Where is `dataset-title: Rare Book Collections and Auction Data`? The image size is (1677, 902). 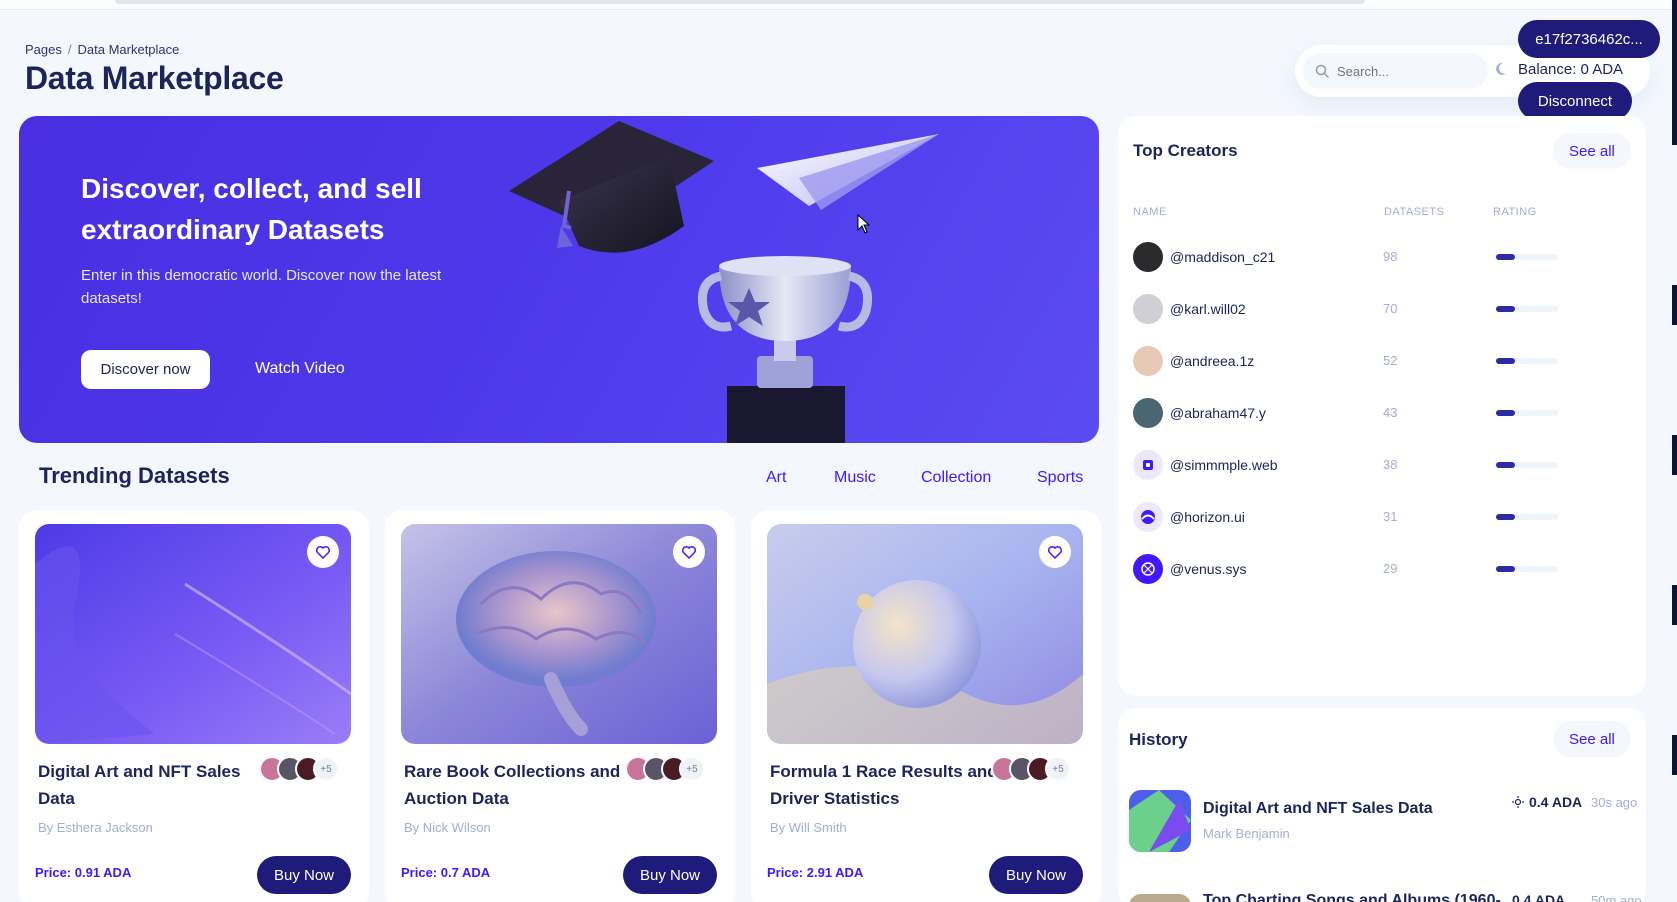 dataset-title: Rare Book Collections and Auction Data is located at coordinates (519, 785).